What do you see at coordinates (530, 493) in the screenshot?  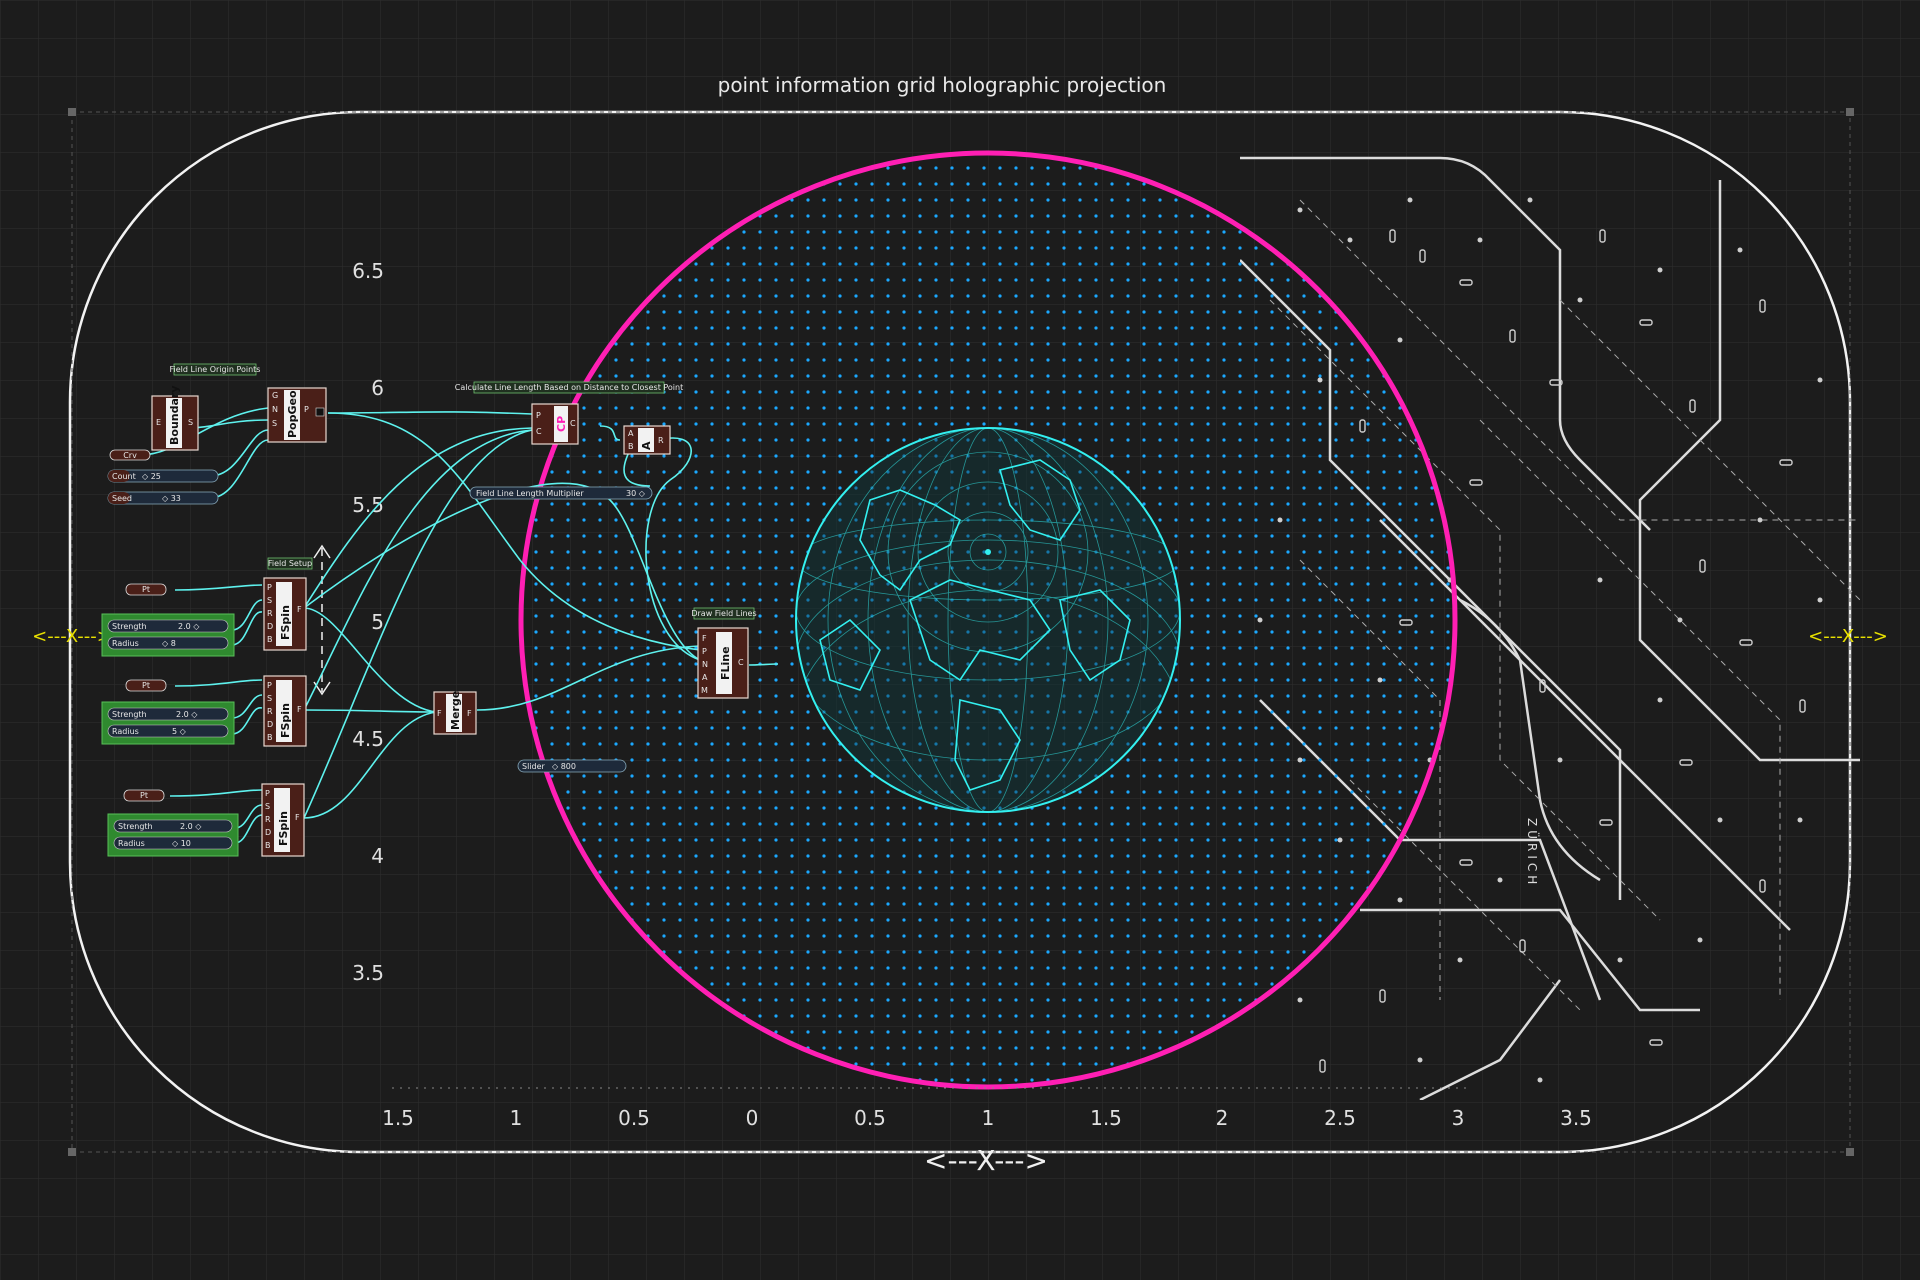 I see `param-multiplier-label: Field Line Length Multiplier` at bounding box center [530, 493].